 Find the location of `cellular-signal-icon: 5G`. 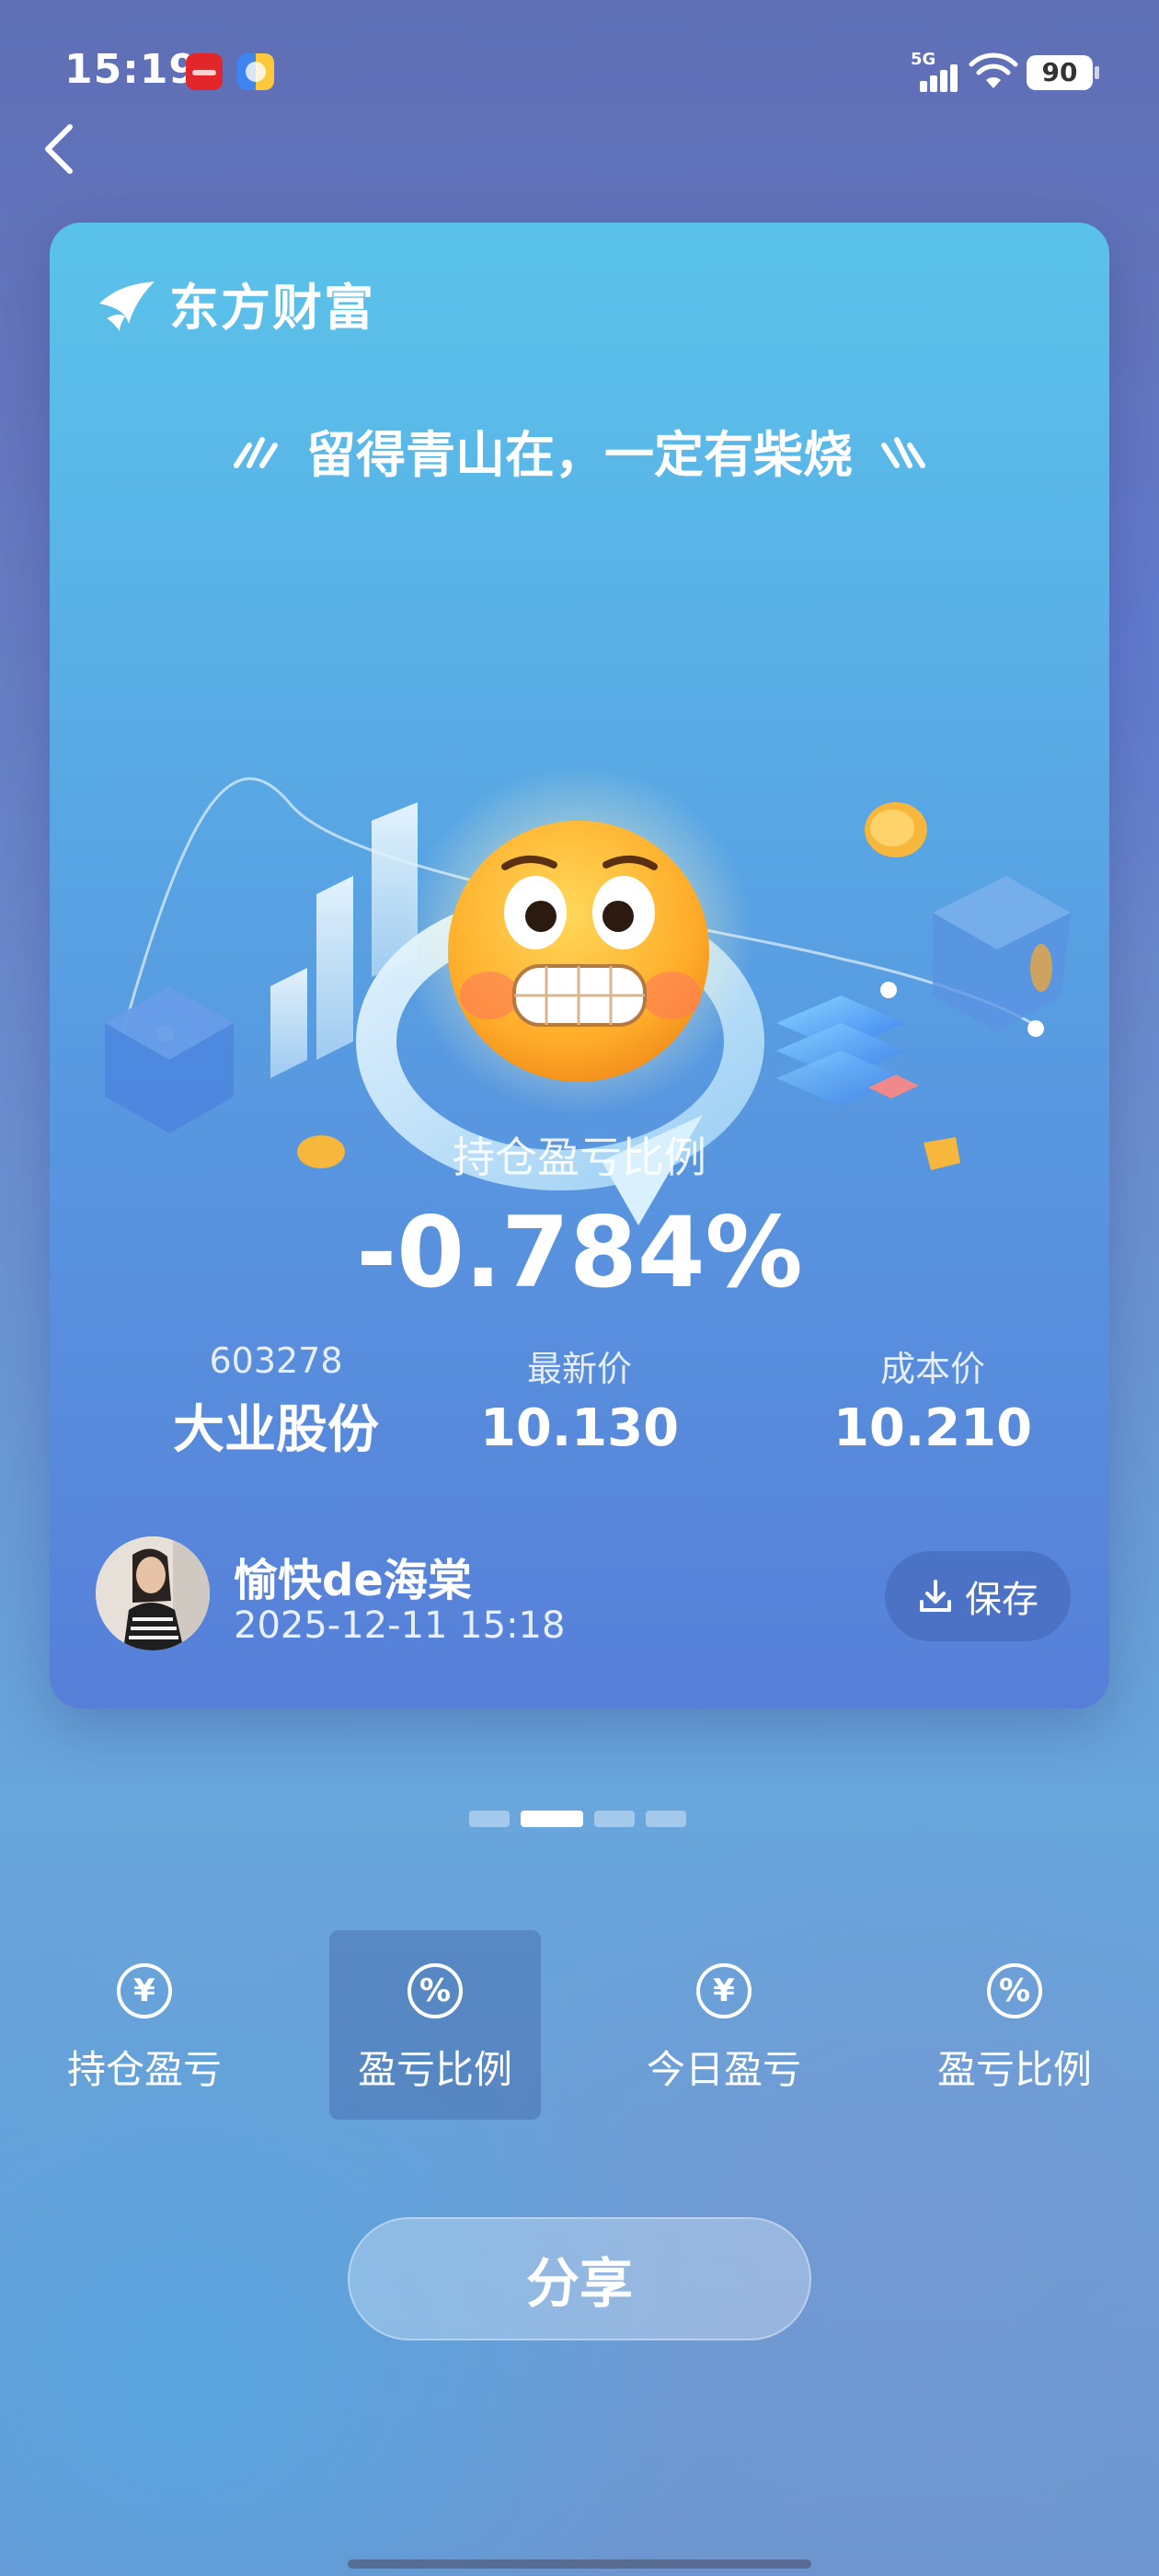

cellular-signal-icon: 5G is located at coordinates (934, 71).